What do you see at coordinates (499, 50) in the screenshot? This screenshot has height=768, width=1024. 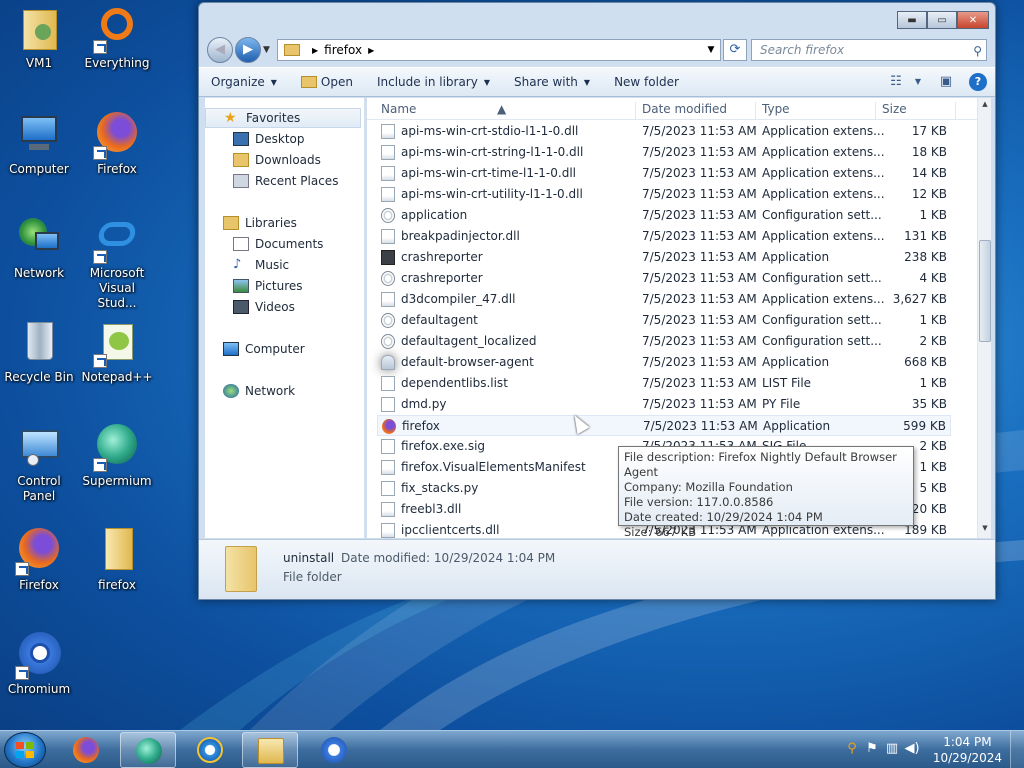 I see `address-bar: ▶ firefox ▶` at bounding box center [499, 50].